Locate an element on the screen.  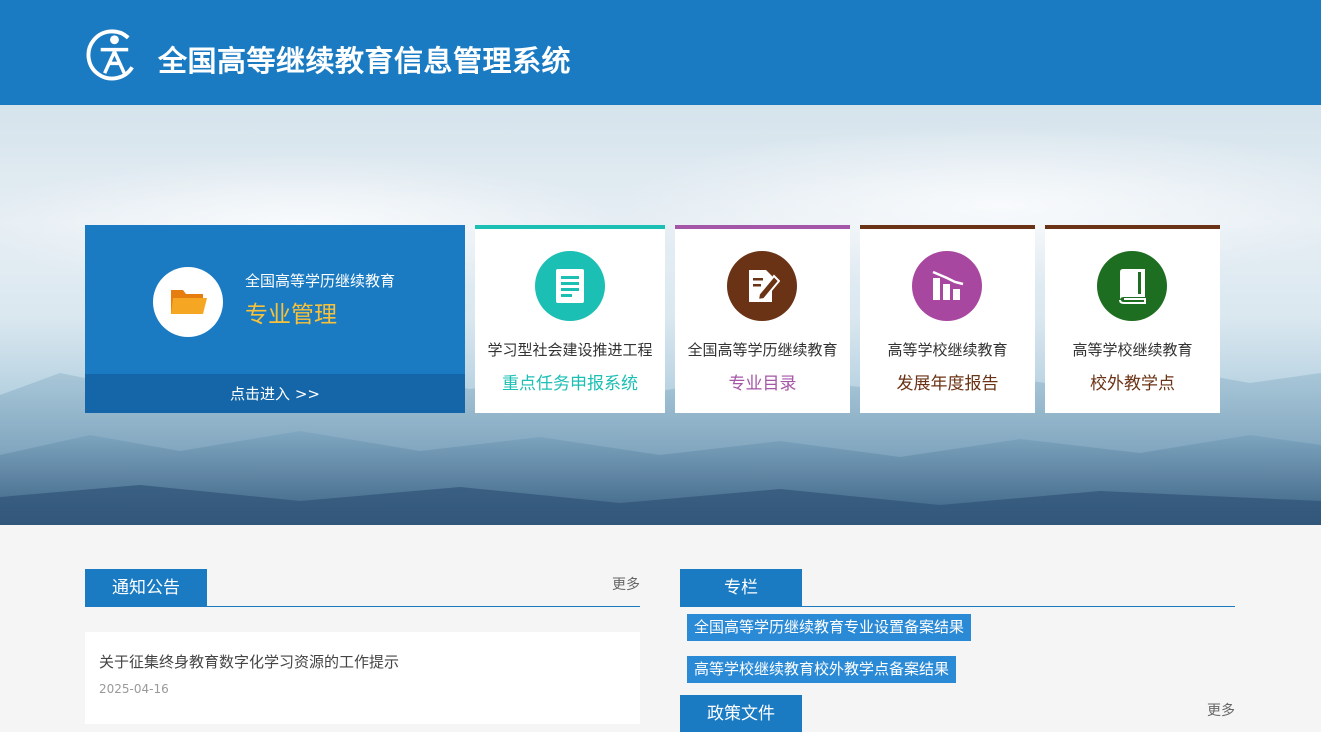
book-icon-circle is located at coordinates (1132, 286).